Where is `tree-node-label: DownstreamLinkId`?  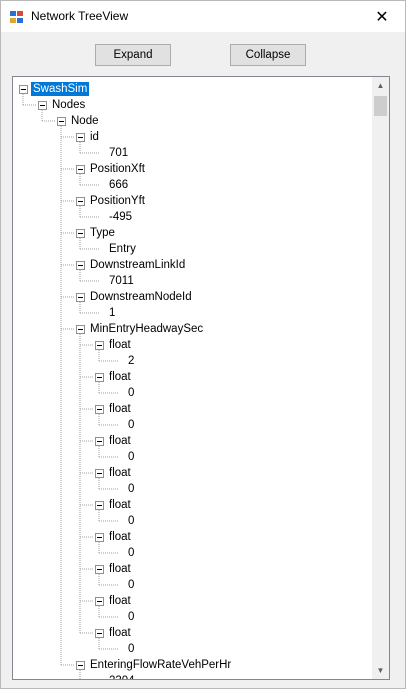 tree-node-label: DownstreamLinkId is located at coordinates (138, 265).